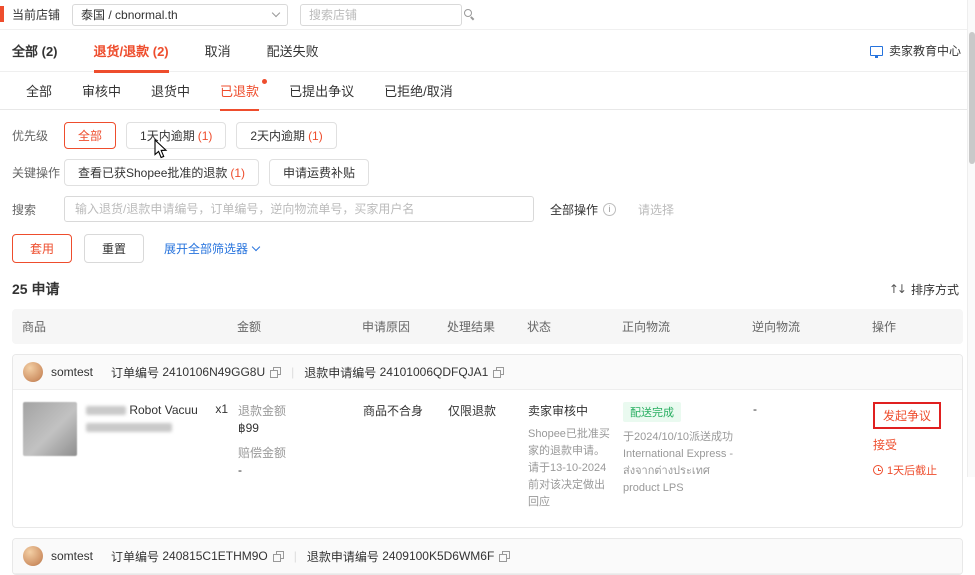 The image size is (975, 575). I want to click on tab-all: 全部 (2), so click(35, 51).